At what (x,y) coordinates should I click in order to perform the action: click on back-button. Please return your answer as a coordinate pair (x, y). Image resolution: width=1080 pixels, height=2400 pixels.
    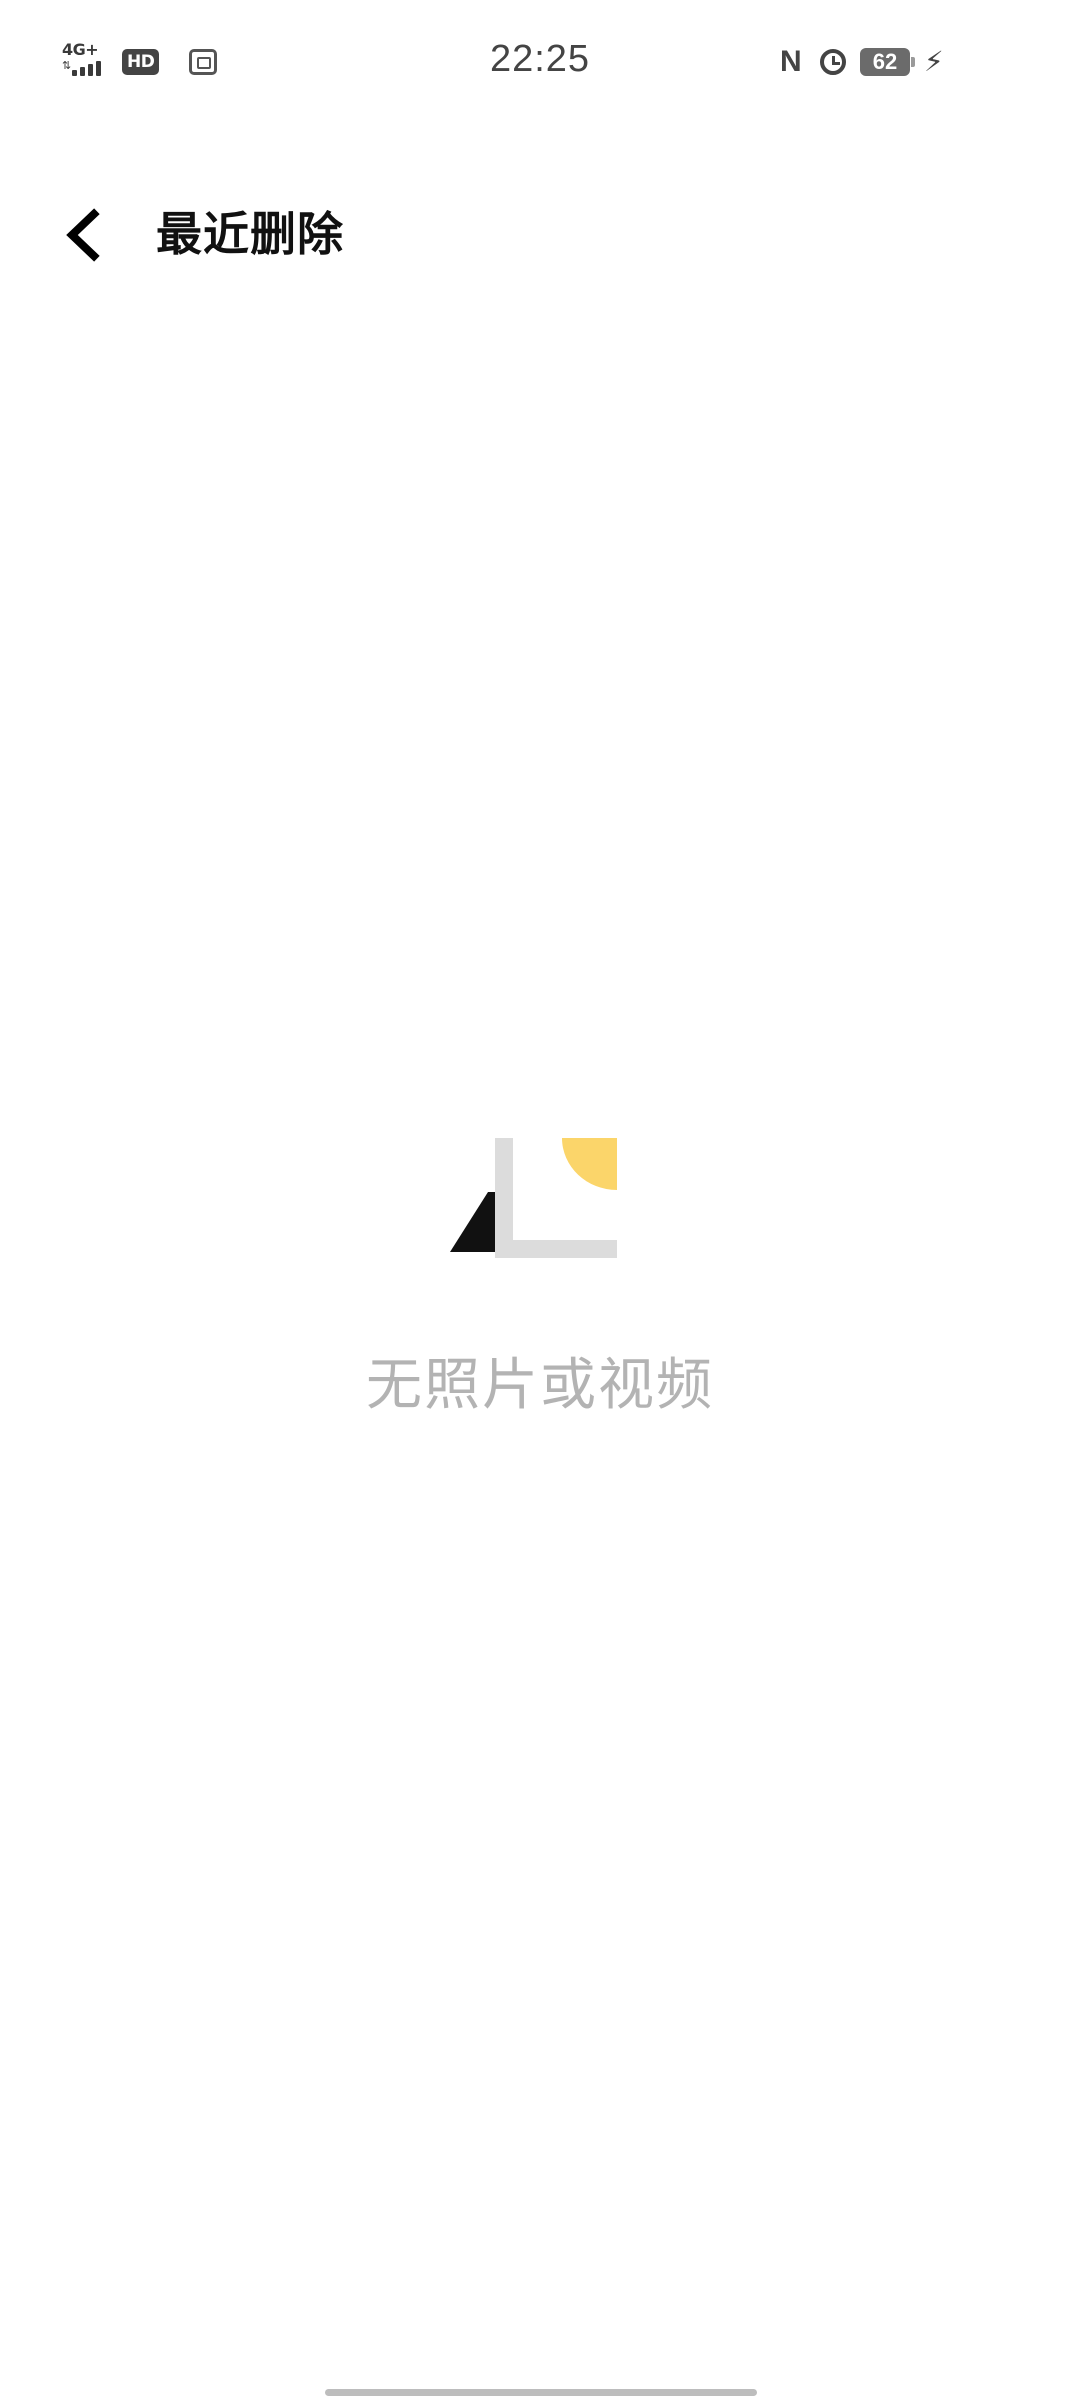
    Looking at the image, I should click on (86, 235).